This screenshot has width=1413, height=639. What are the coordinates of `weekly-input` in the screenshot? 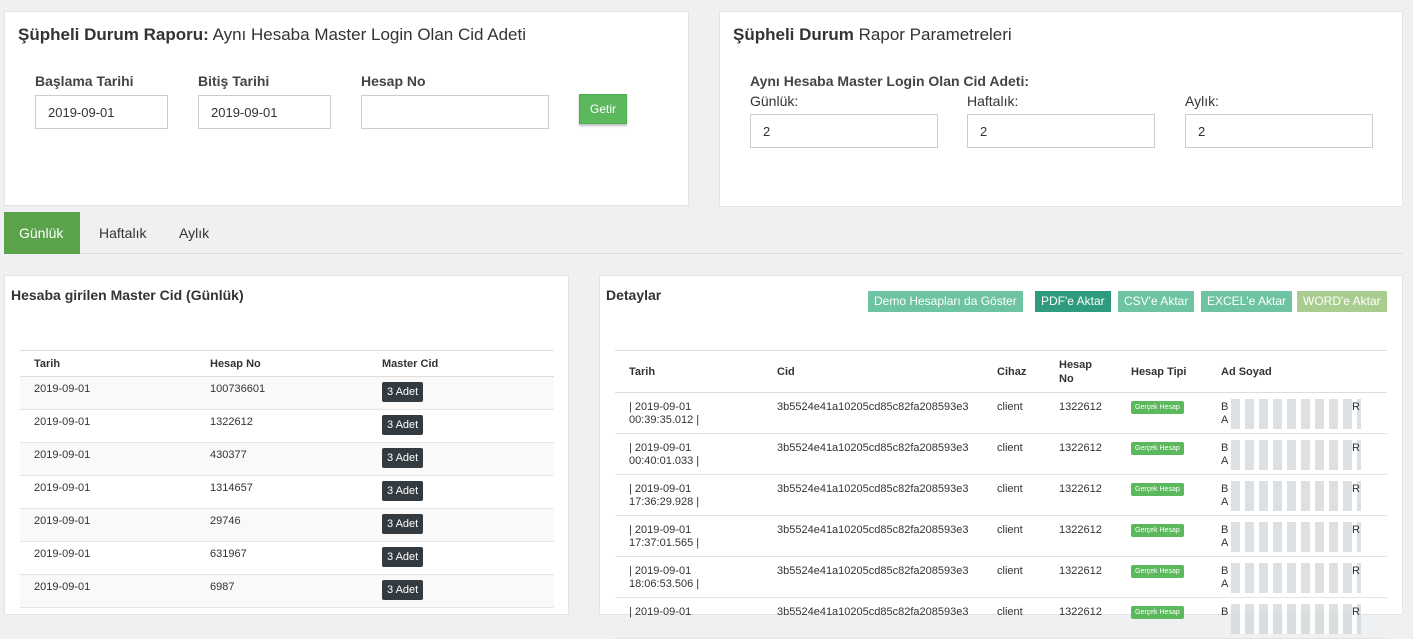 It's located at (1061, 131).